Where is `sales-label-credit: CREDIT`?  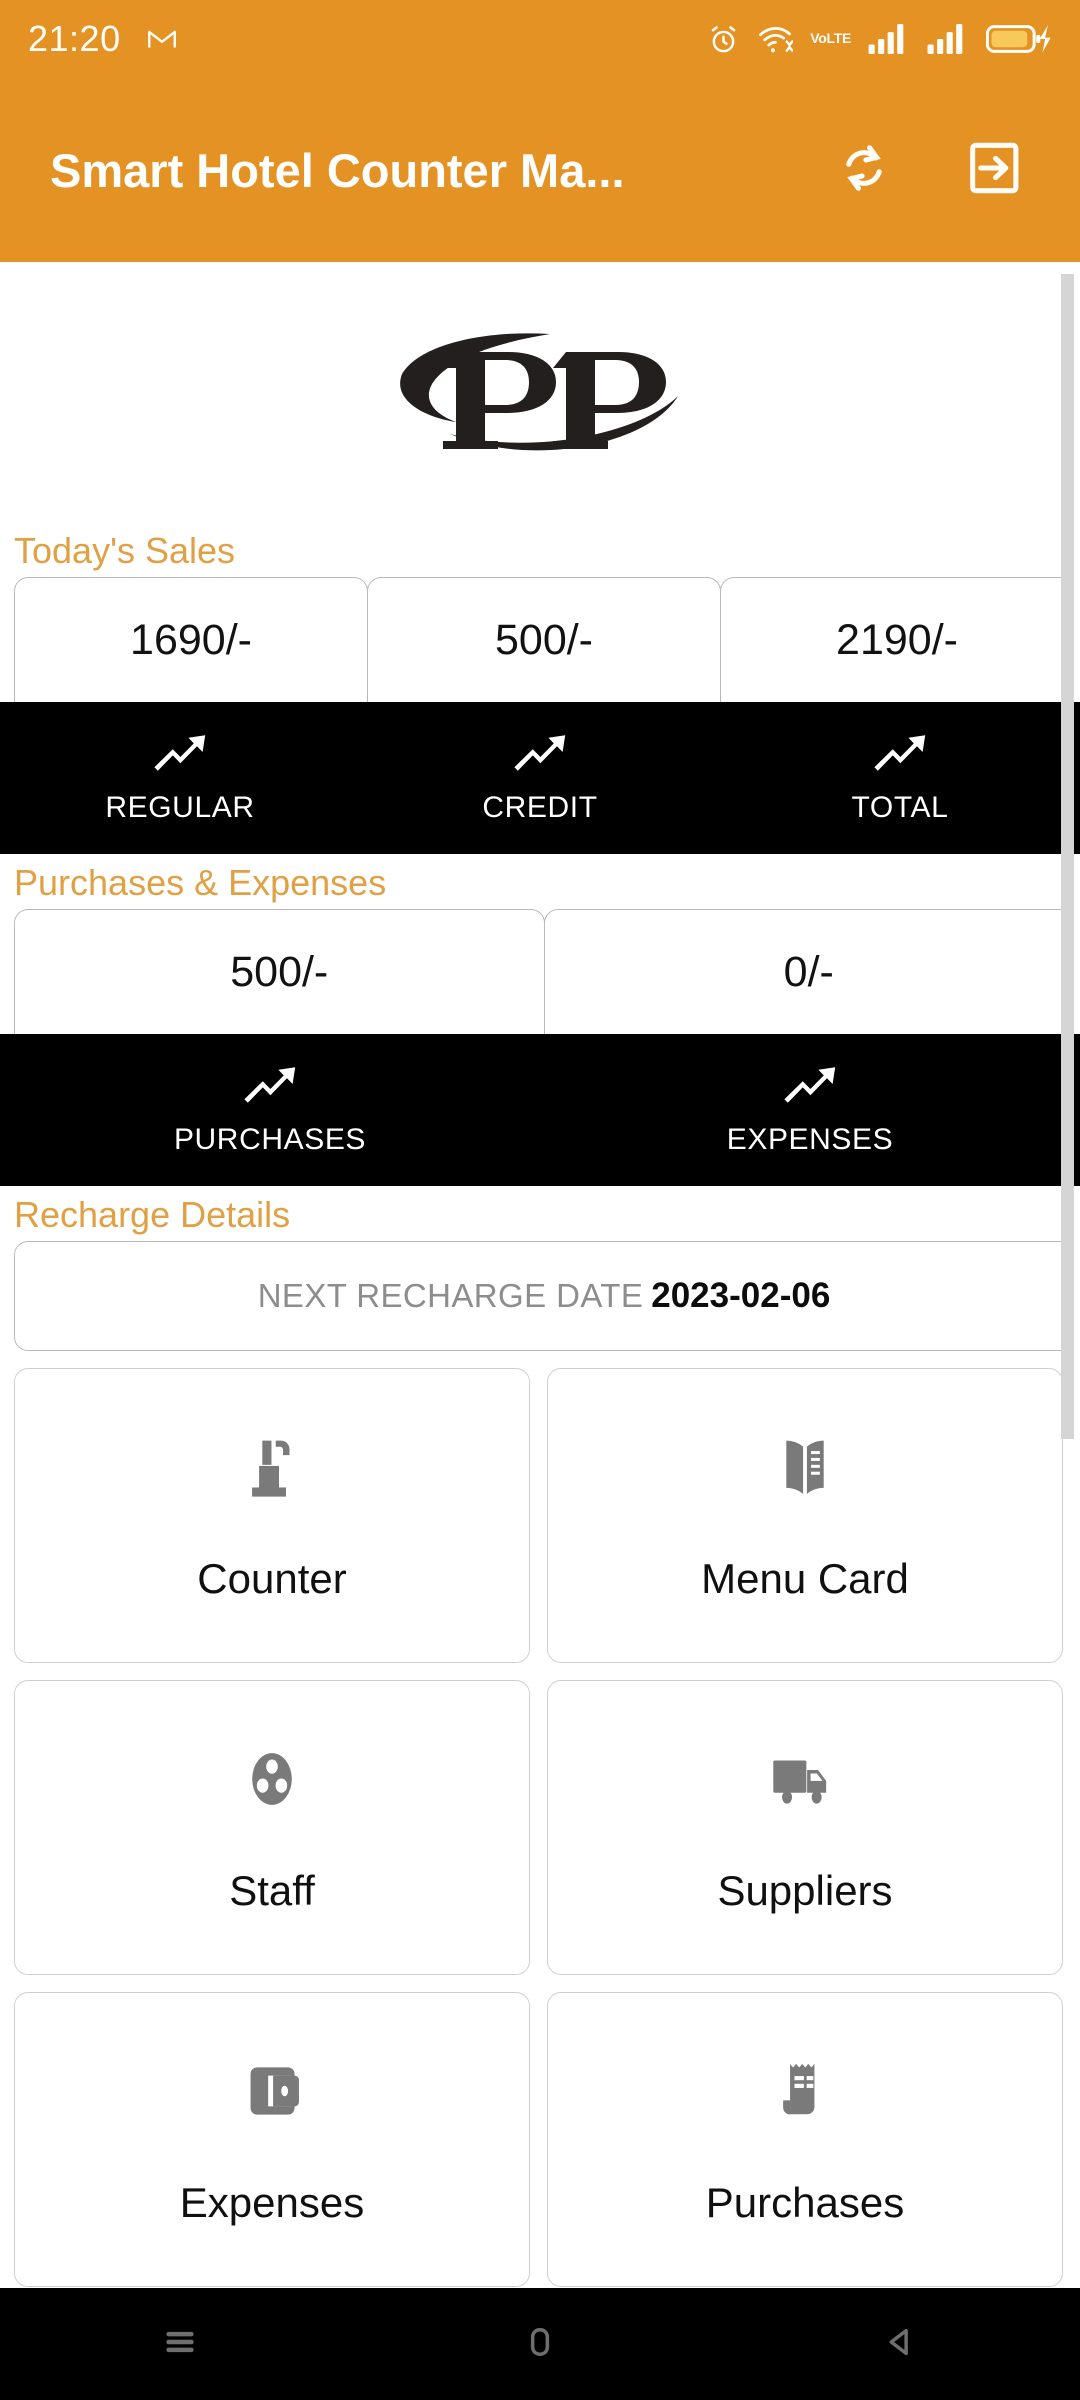 sales-label-credit: CREDIT is located at coordinates (540, 778).